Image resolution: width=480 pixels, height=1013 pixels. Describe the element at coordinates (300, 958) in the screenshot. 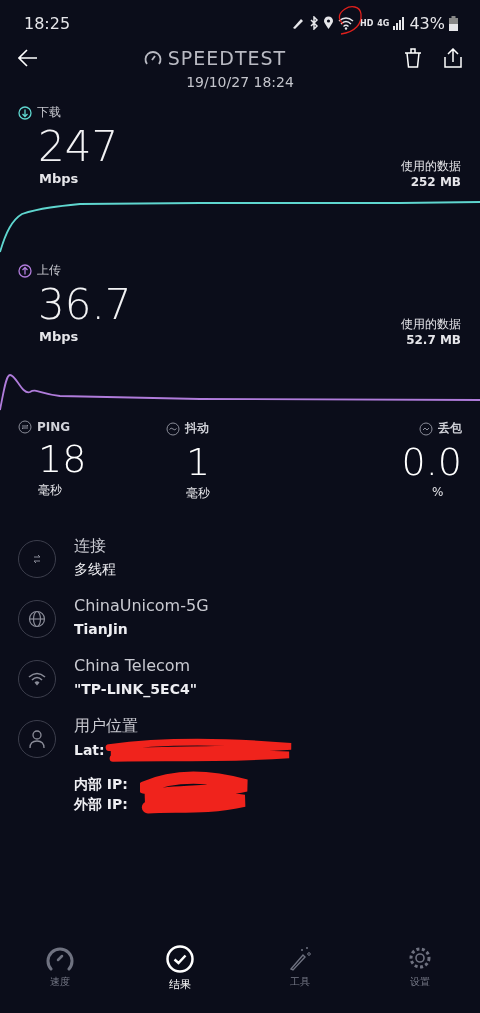

I see `magic-wand-icon` at that location.